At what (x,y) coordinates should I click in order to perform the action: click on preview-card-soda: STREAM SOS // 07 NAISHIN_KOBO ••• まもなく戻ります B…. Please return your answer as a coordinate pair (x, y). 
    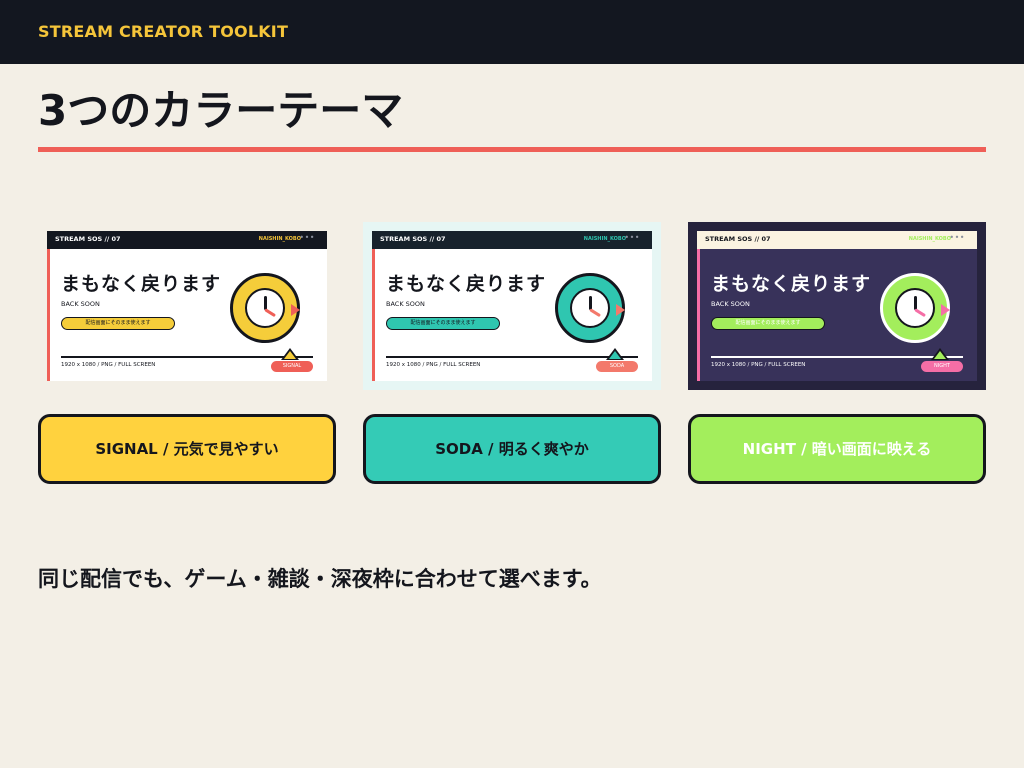
    Looking at the image, I should click on (512, 306).